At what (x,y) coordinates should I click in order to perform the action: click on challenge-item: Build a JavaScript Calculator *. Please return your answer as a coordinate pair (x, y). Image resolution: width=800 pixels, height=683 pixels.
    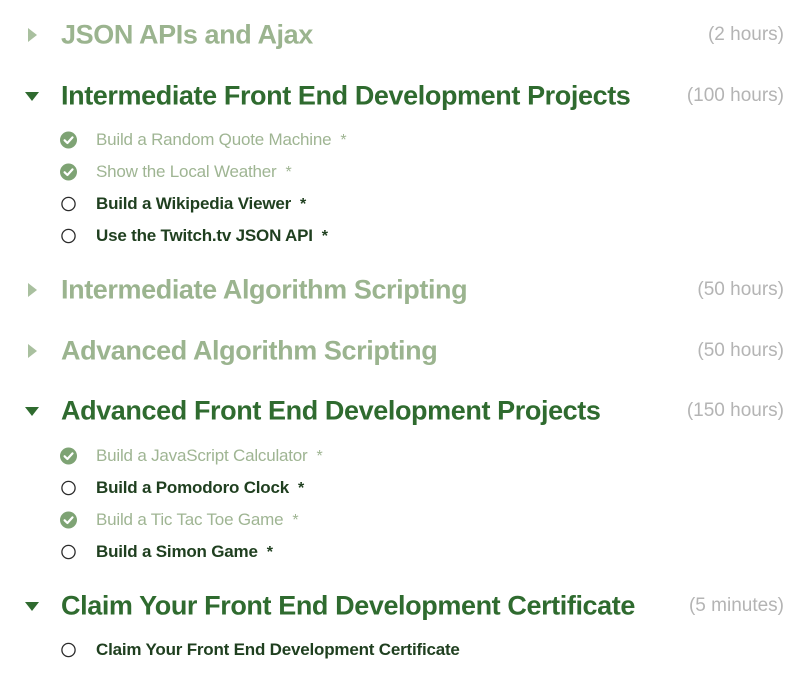
    Looking at the image, I should click on (400, 456).